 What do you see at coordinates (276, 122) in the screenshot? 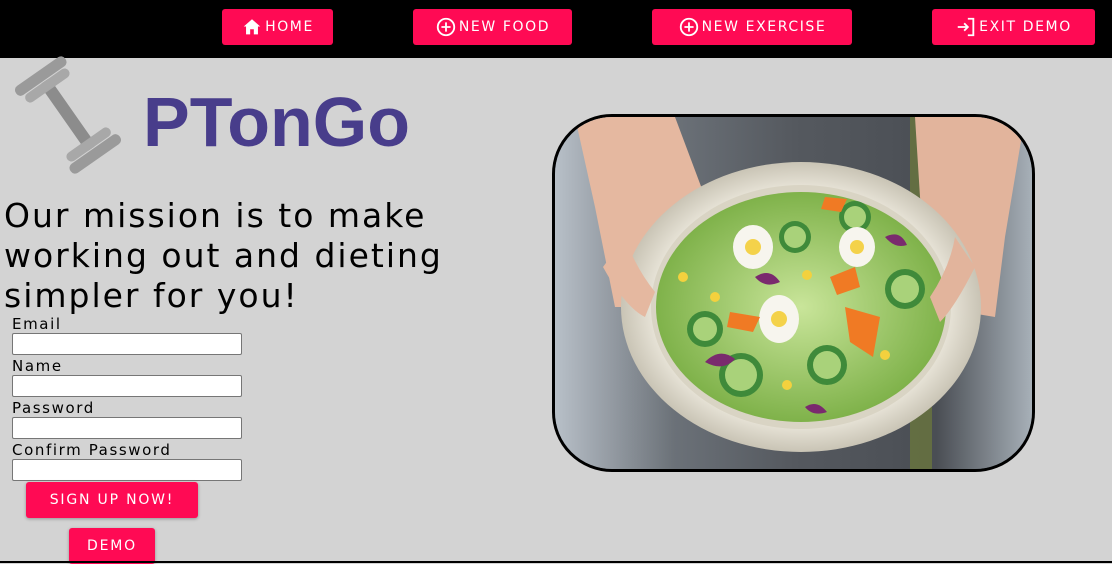
I see `brand-title: PTonGo` at bounding box center [276, 122].